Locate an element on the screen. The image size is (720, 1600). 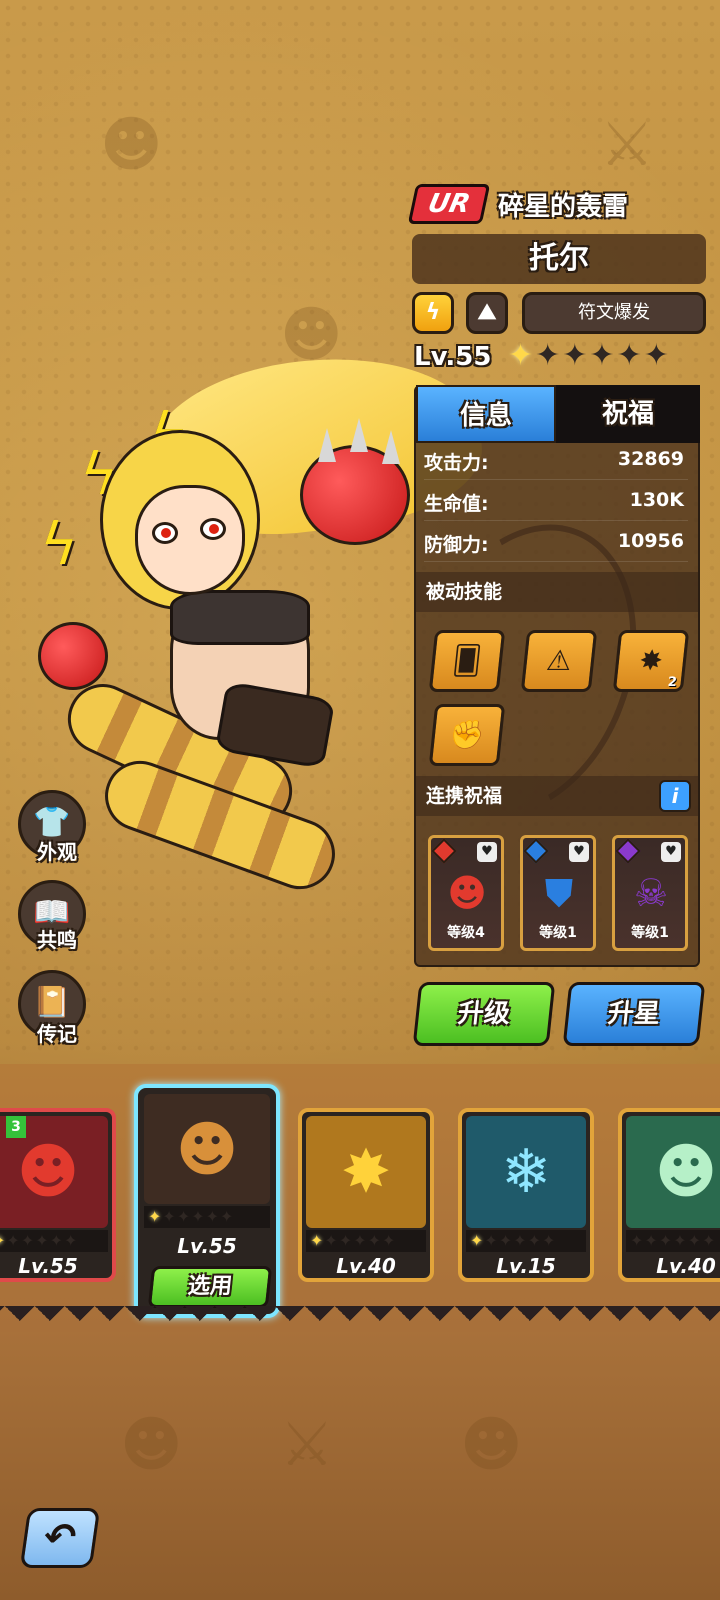
ice-wolf-icon: ❄ is located at coordinates (526, 1172).